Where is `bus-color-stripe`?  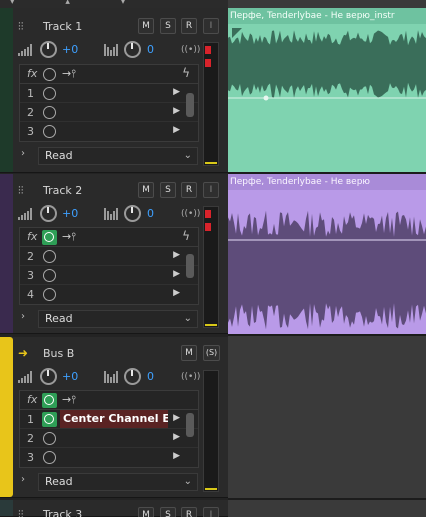 bus-color-stripe is located at coordinates (6, 417).